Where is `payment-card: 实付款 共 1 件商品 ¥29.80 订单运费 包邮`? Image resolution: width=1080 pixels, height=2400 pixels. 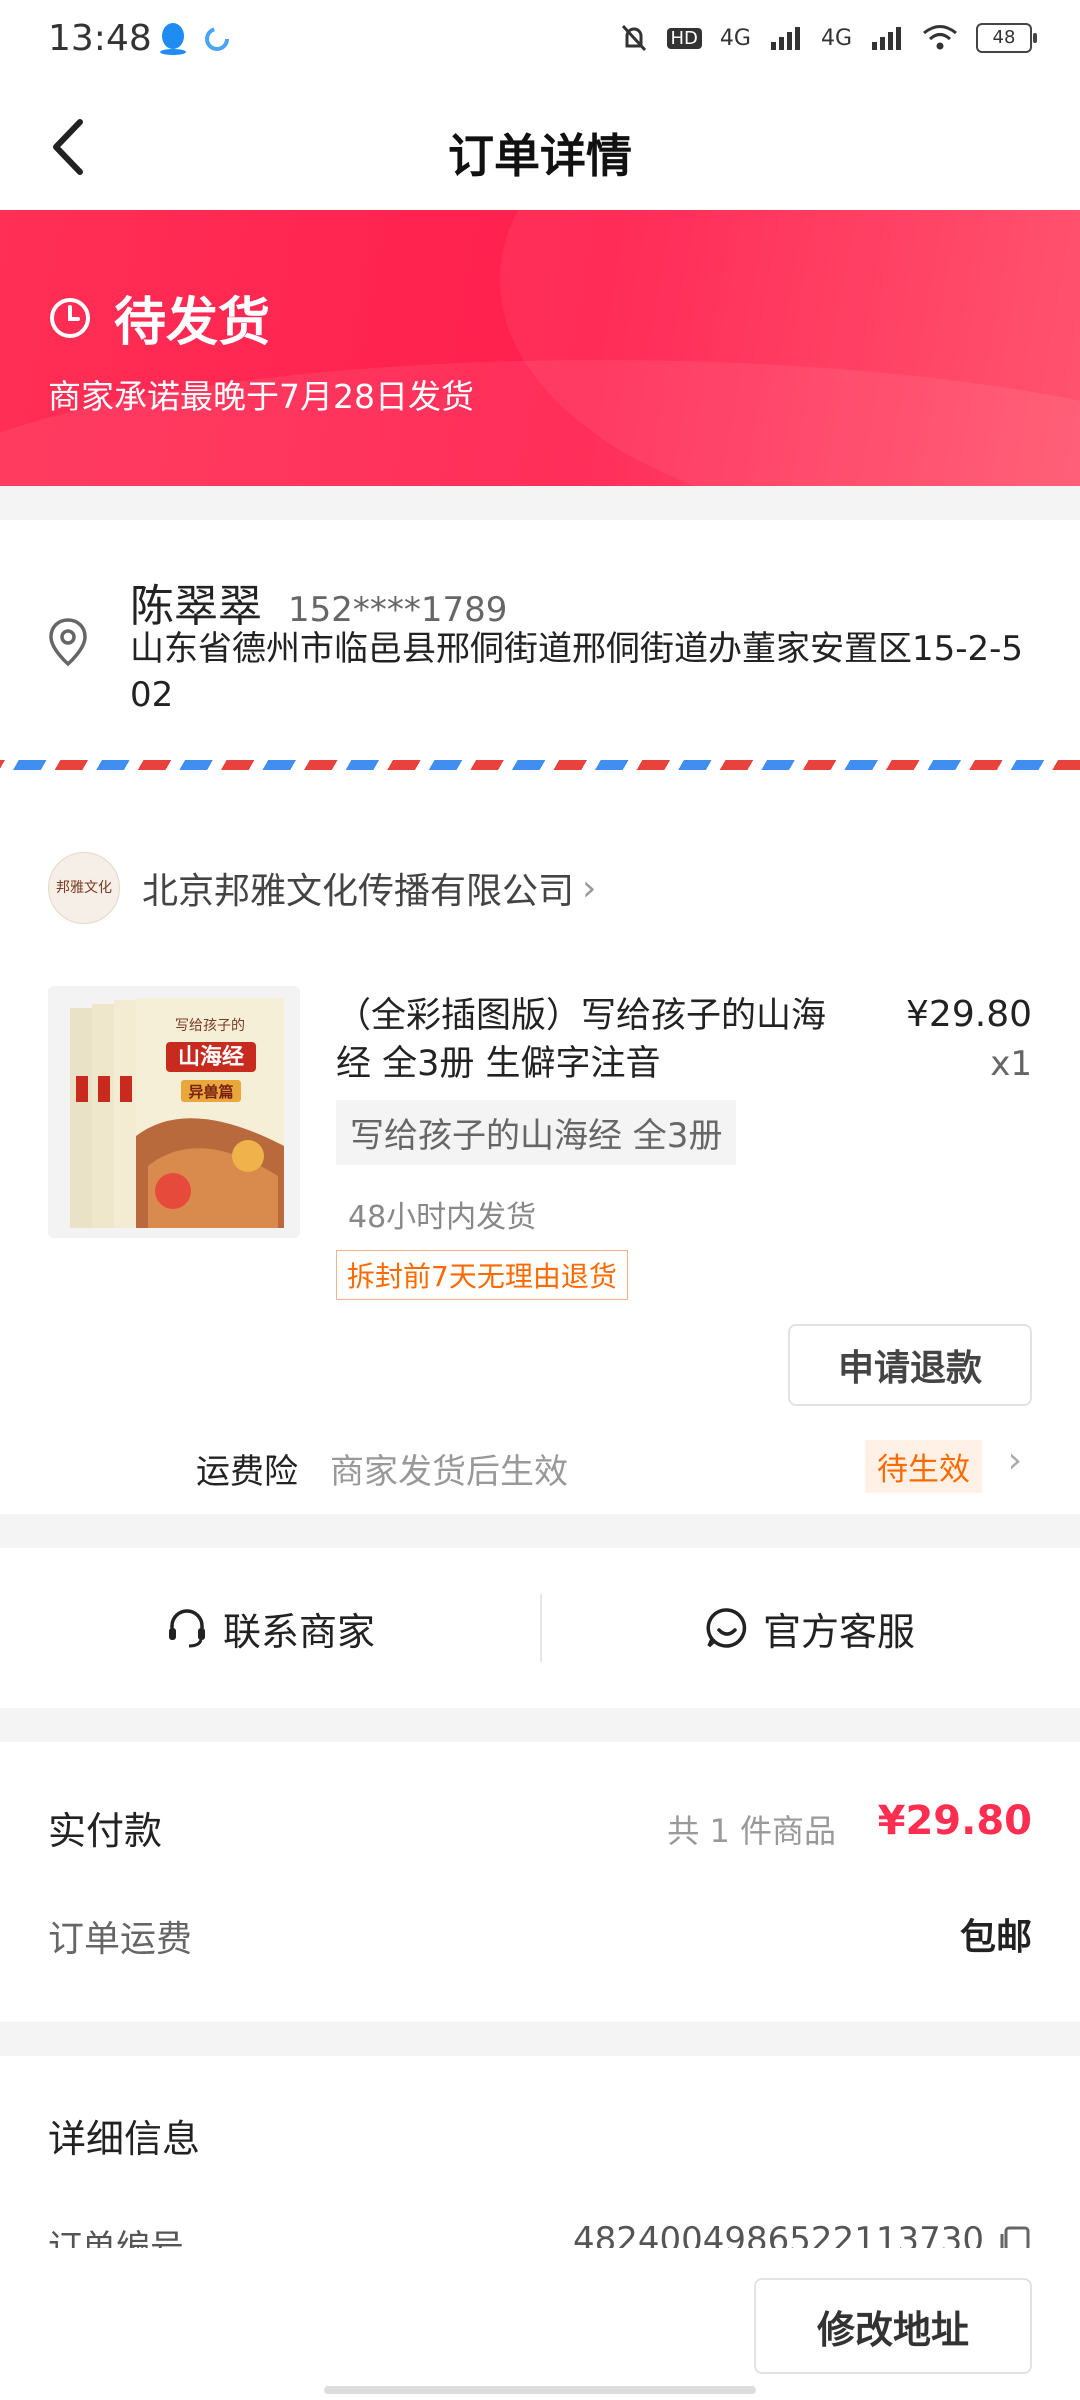
payment-card: 实付款 共 1 件商品 ¥29.80 订单运费 包邮 is located at coordinates (540, 1882).